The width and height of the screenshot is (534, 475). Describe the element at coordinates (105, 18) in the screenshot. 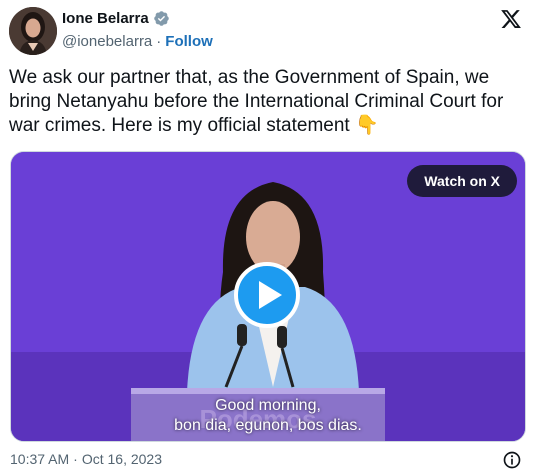

I see `author-name: Ione Belarra` at that location.